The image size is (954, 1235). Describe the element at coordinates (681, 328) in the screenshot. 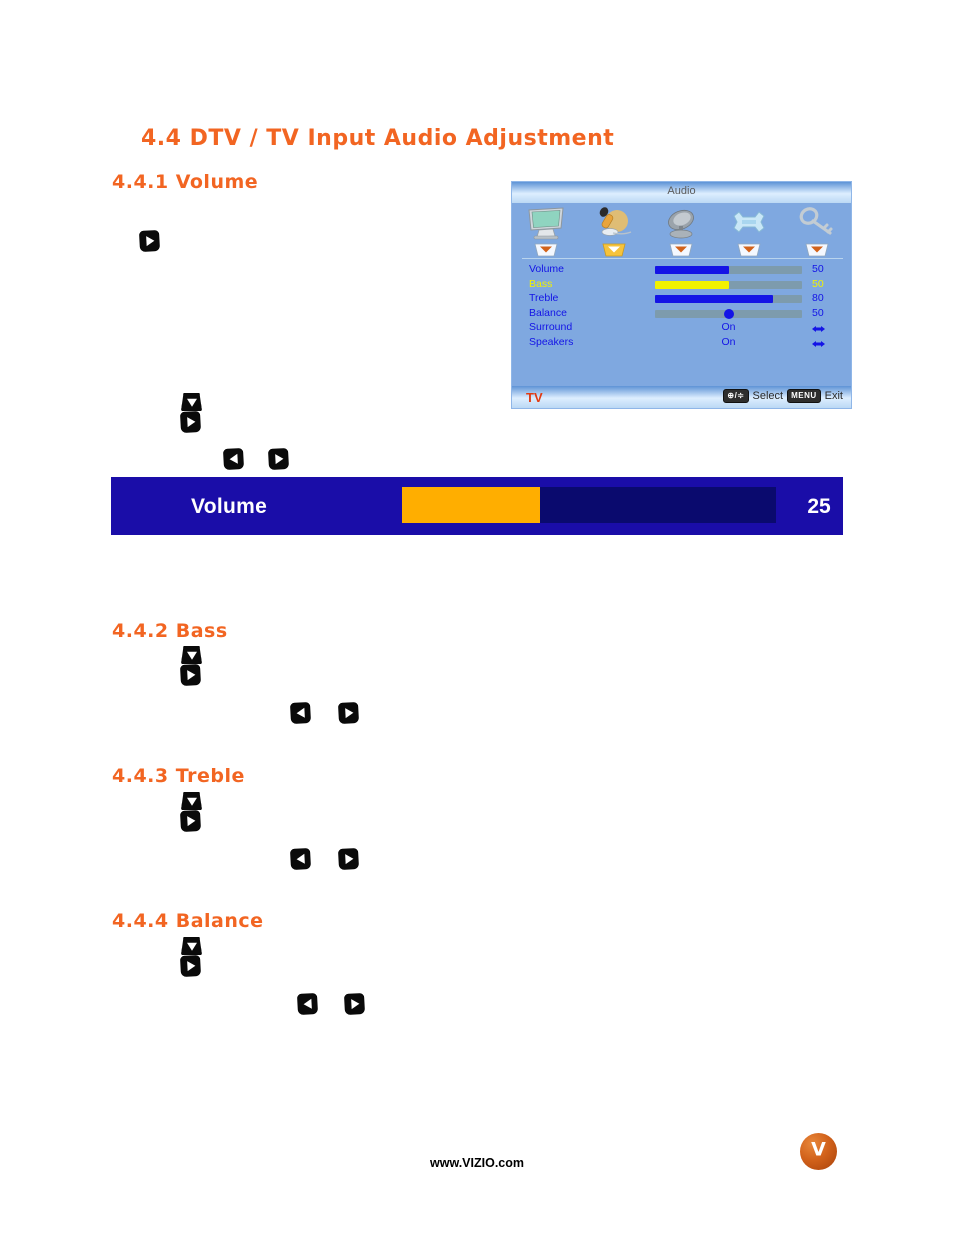

I see `osd-row-surround: Surround On` at that location.